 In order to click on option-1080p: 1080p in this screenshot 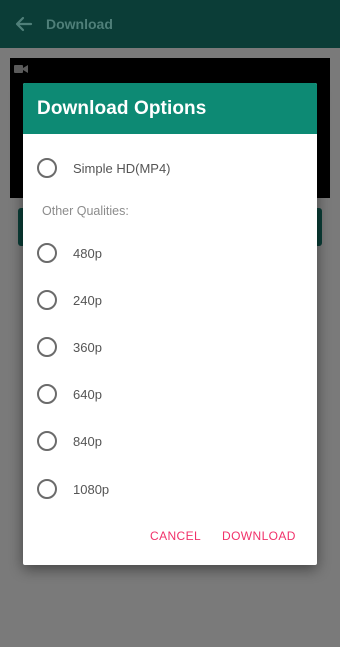, I will do `click(73, 489)`.